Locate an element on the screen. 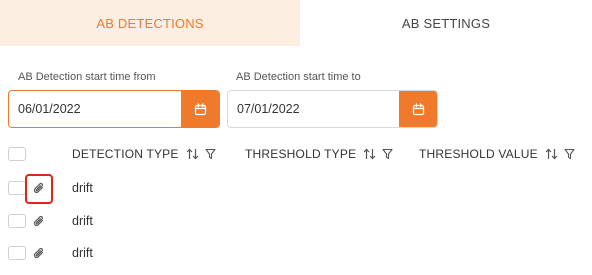 This screenshot has height=275, width=592. tab-ab-detections: AB DETECTIONS is located at coordinates (150, 23).